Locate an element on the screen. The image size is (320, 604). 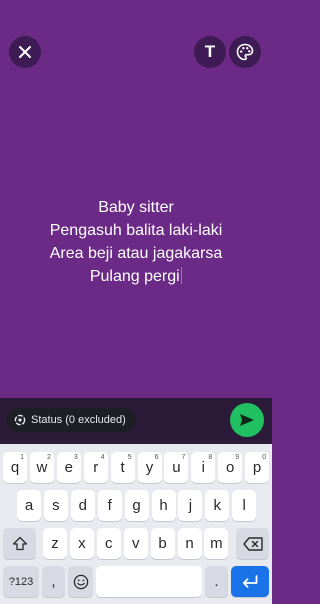
send-button is located at coordinates (247, 420).